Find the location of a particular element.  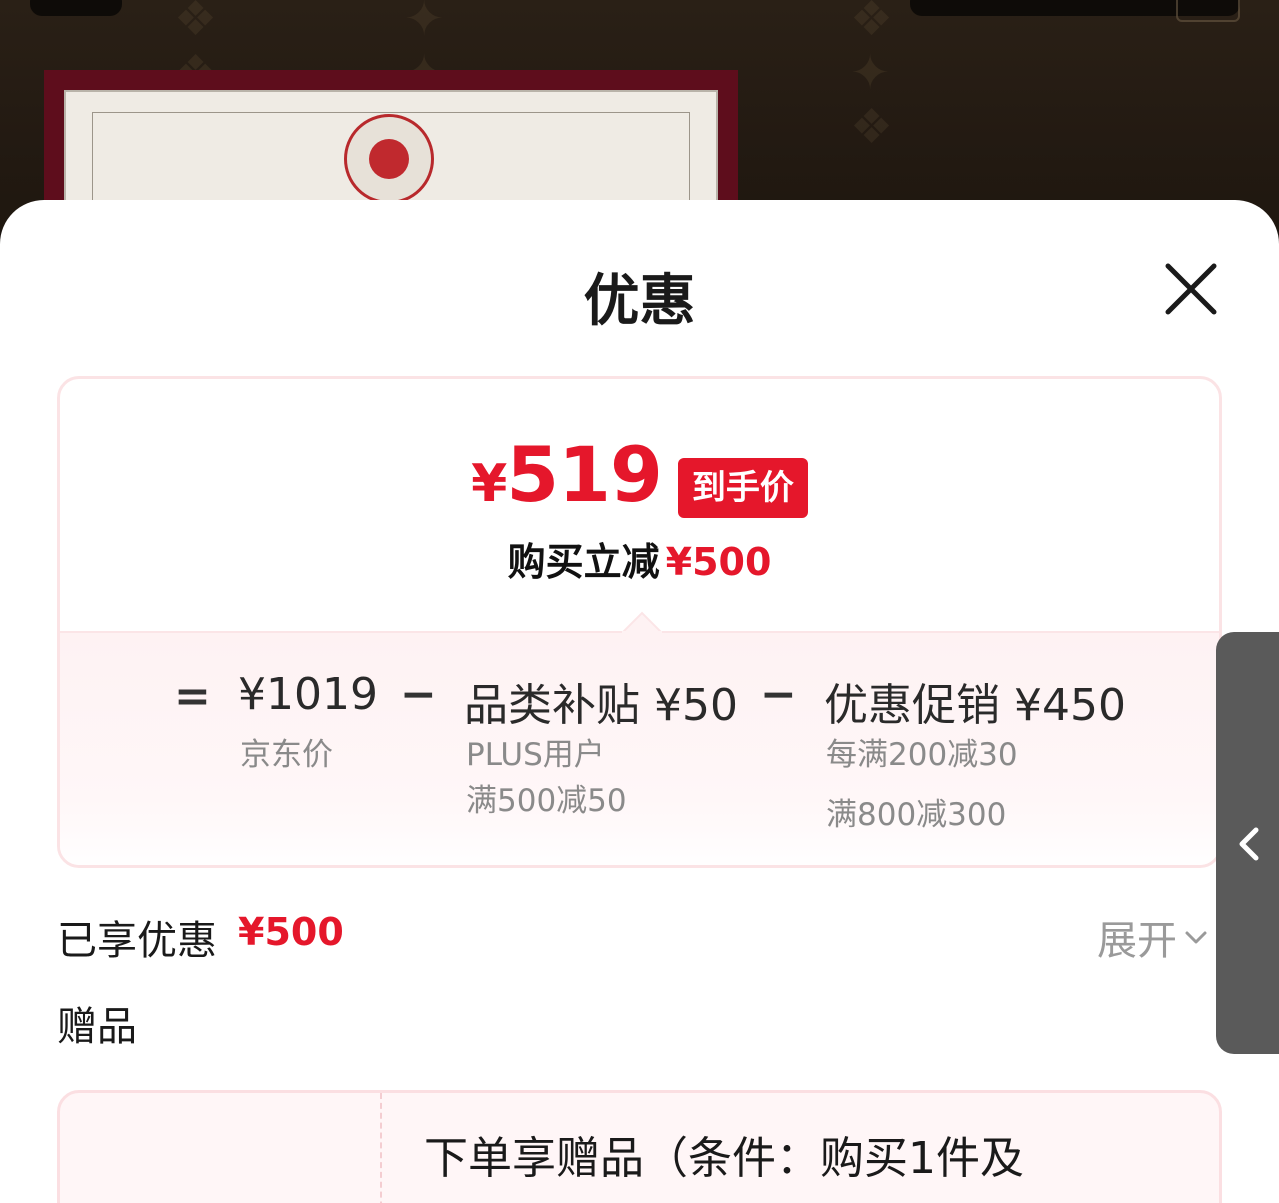

expand-button: 展开 is located at coordinates (1153, 937).